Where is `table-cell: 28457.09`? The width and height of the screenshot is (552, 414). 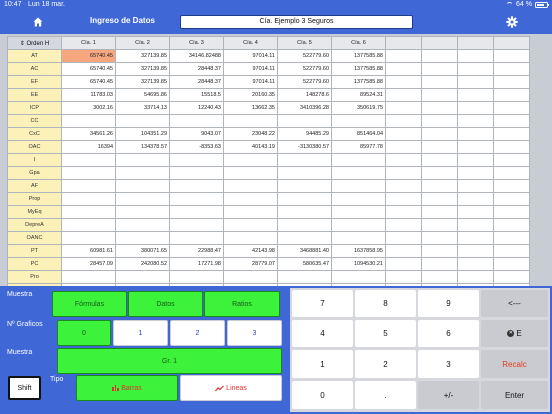
table-cell: 28457.09 is located at coordinates (88, 264).